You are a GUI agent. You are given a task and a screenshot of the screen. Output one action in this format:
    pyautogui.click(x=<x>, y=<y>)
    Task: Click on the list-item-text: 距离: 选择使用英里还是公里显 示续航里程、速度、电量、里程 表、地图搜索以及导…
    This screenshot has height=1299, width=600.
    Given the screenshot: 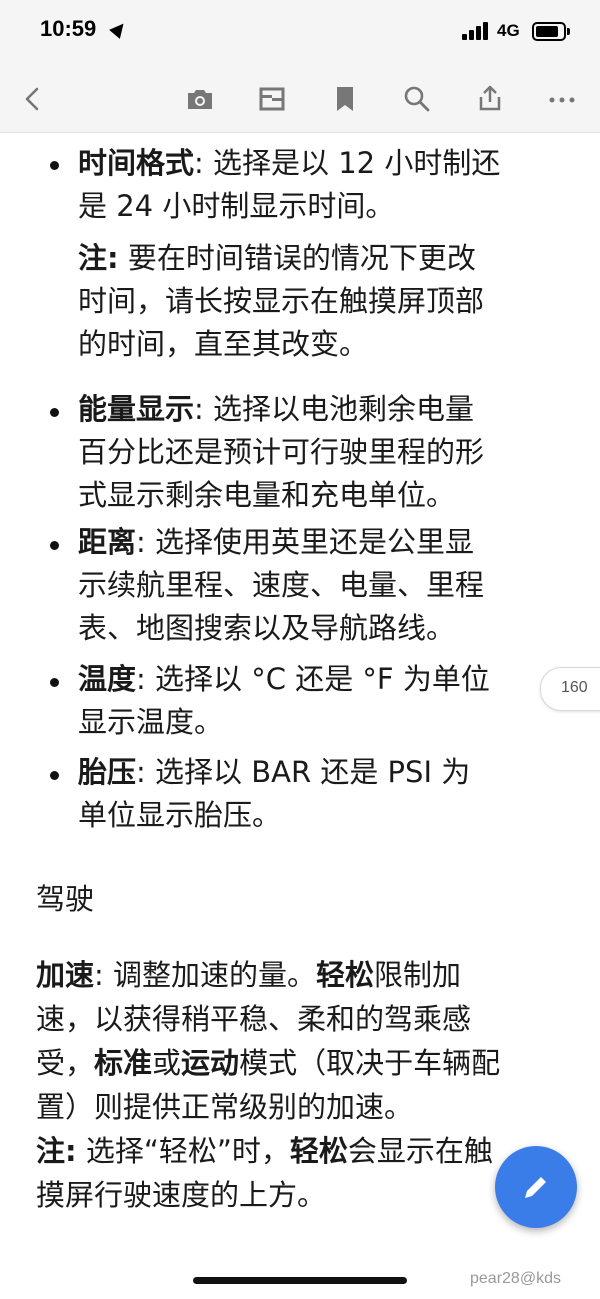 What is the action you would take?
    pyautogui.click(x=281, y=585)
    